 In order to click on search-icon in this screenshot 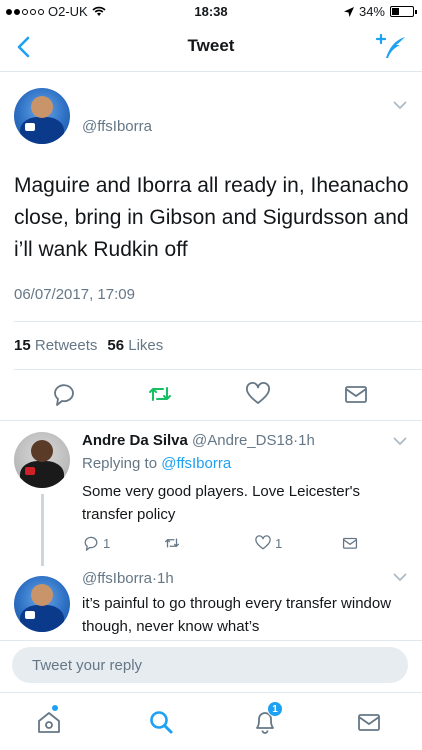, I will do `click(161, 722)`.